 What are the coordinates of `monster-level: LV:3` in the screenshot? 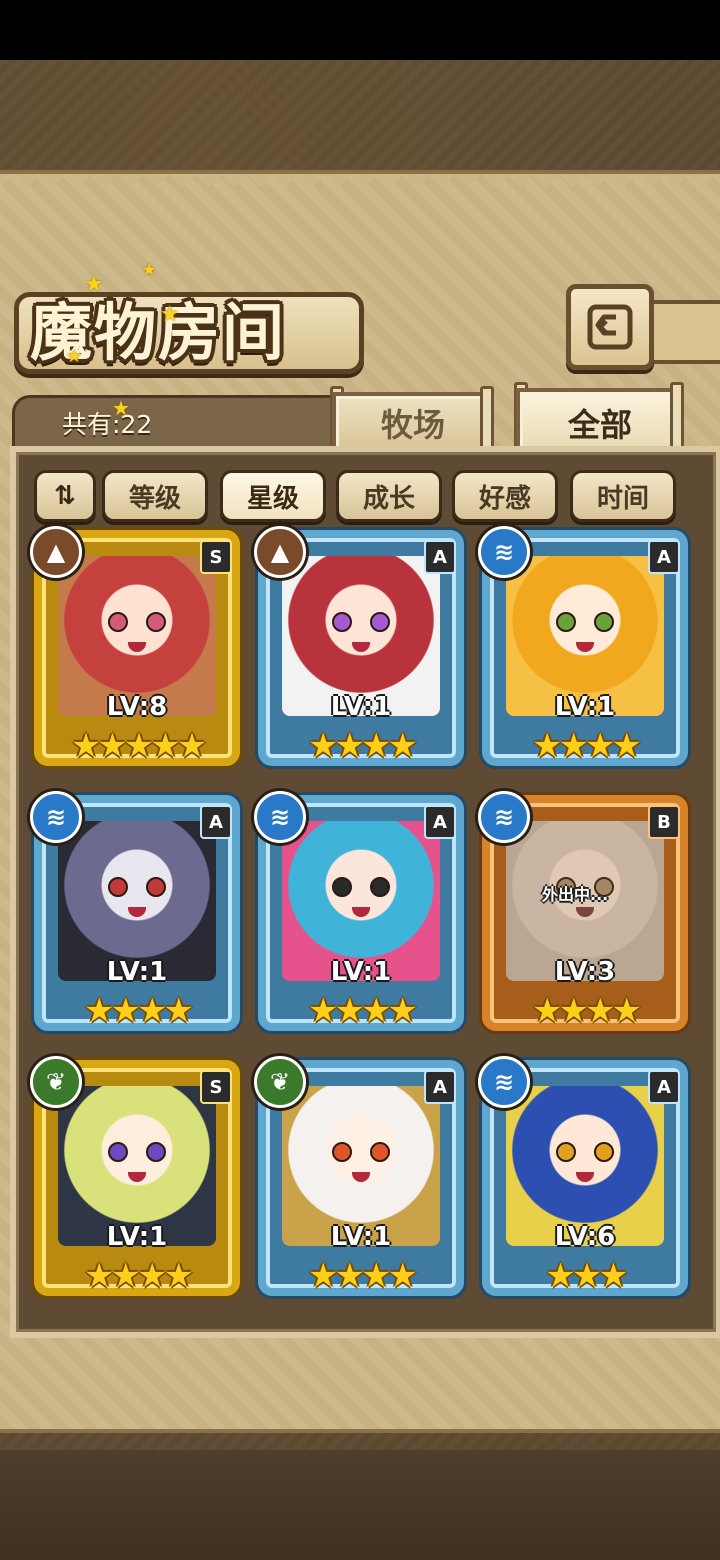 It's located at (585, 972).